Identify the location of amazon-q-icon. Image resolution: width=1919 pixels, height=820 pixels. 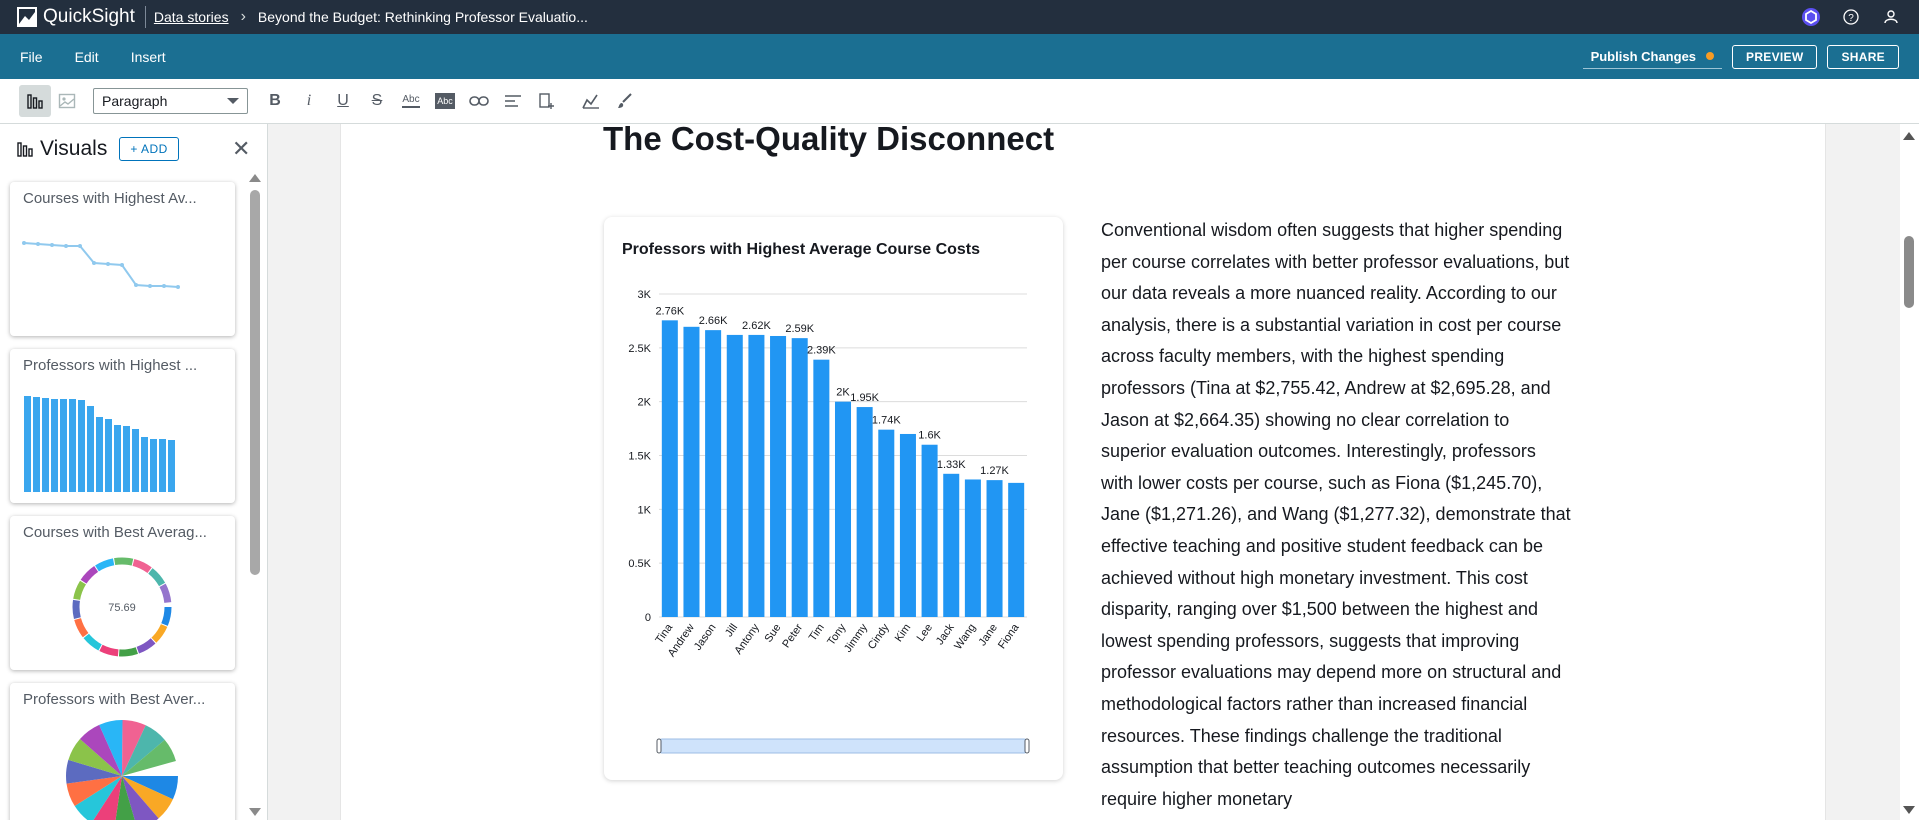
(1811, 17).